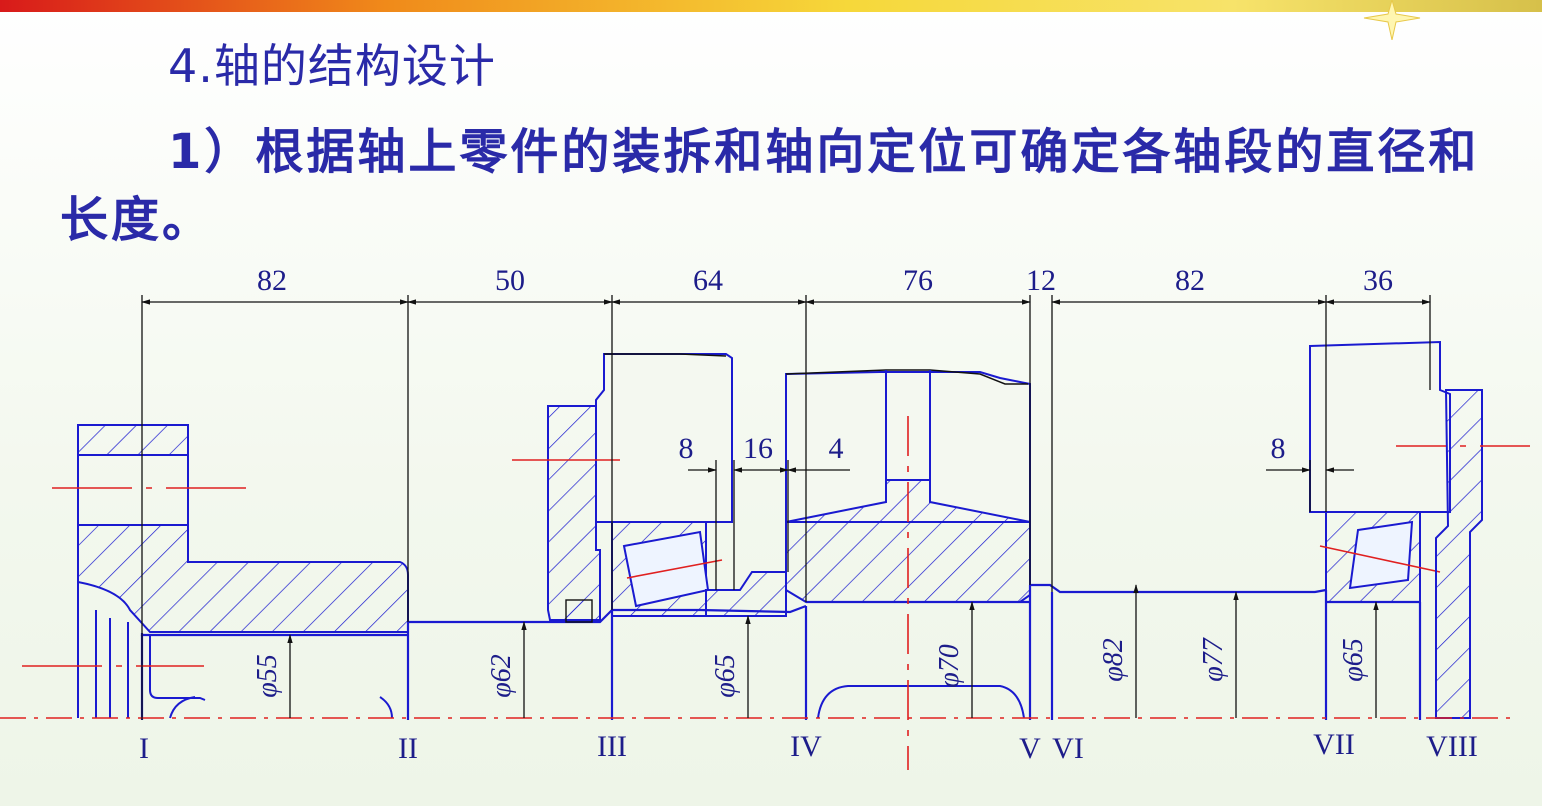  Describe the element at coordinates (758, 448) in the screenshot. I see `dim-local-2: 16` at that location.